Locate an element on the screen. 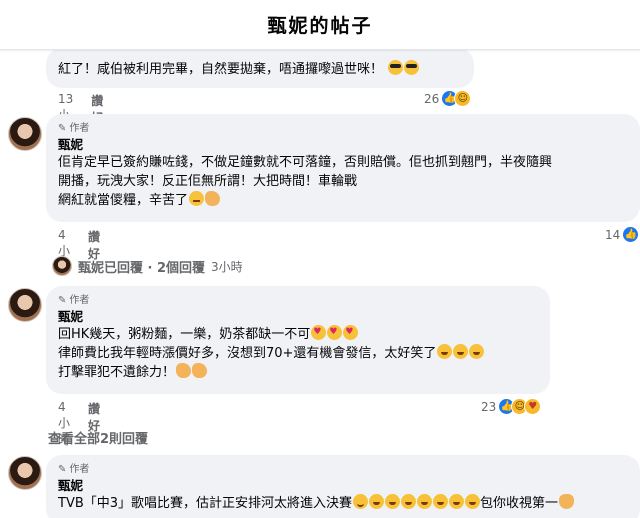 This screenshot has width=640, height=518. post-header: 甄妮的帖子 is located at coordinates (320, 25).